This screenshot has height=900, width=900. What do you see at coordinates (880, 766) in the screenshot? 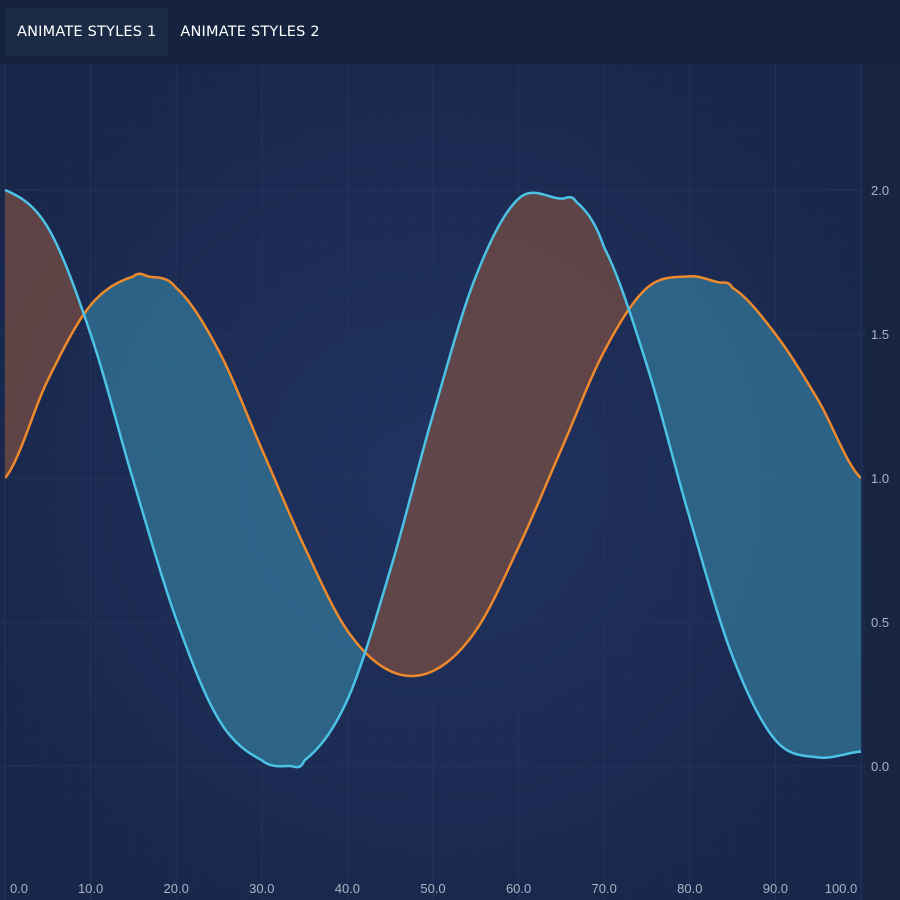
I see `y-tick-label: 0.0` at bounding box center [880, 766].